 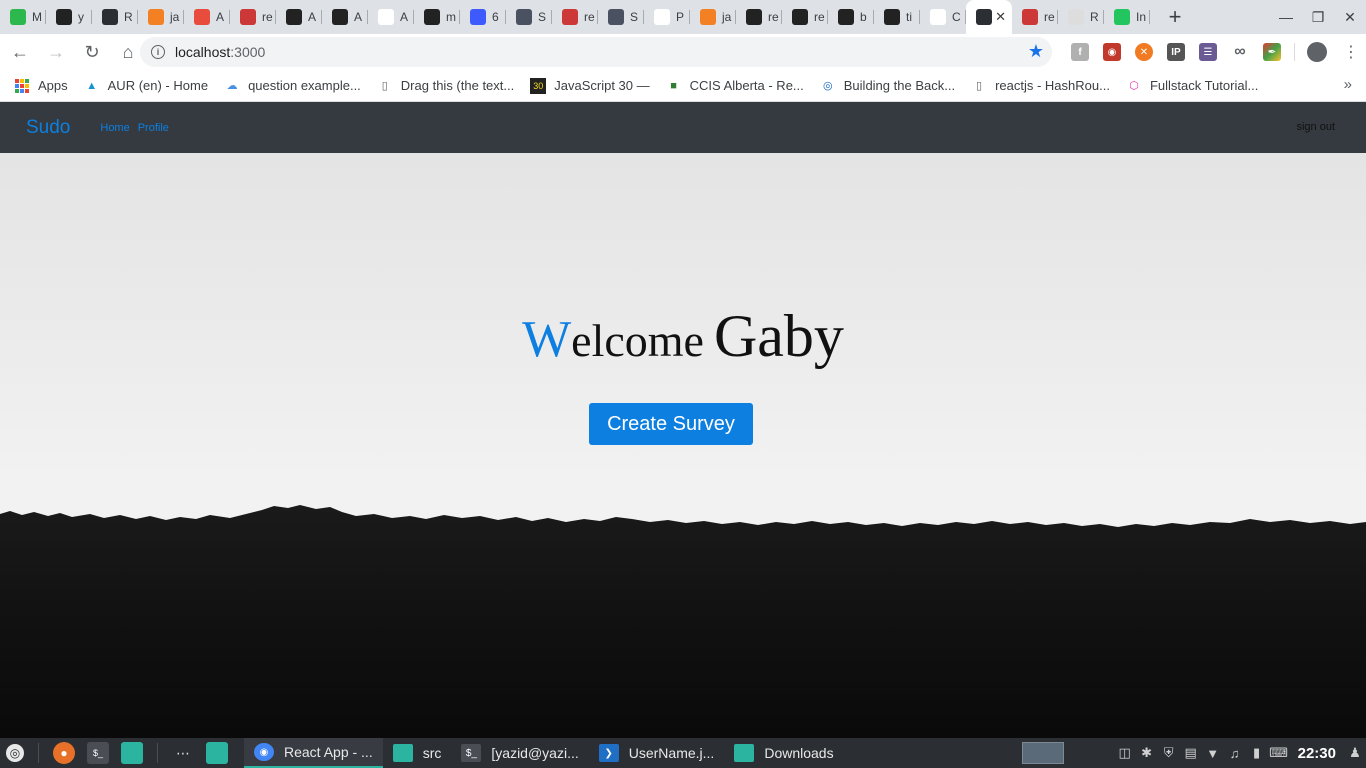 What do you see at coordinates (114, 128) in the screenshot?
I see `nav-home-link: Home` at bounding box center [114, 128].